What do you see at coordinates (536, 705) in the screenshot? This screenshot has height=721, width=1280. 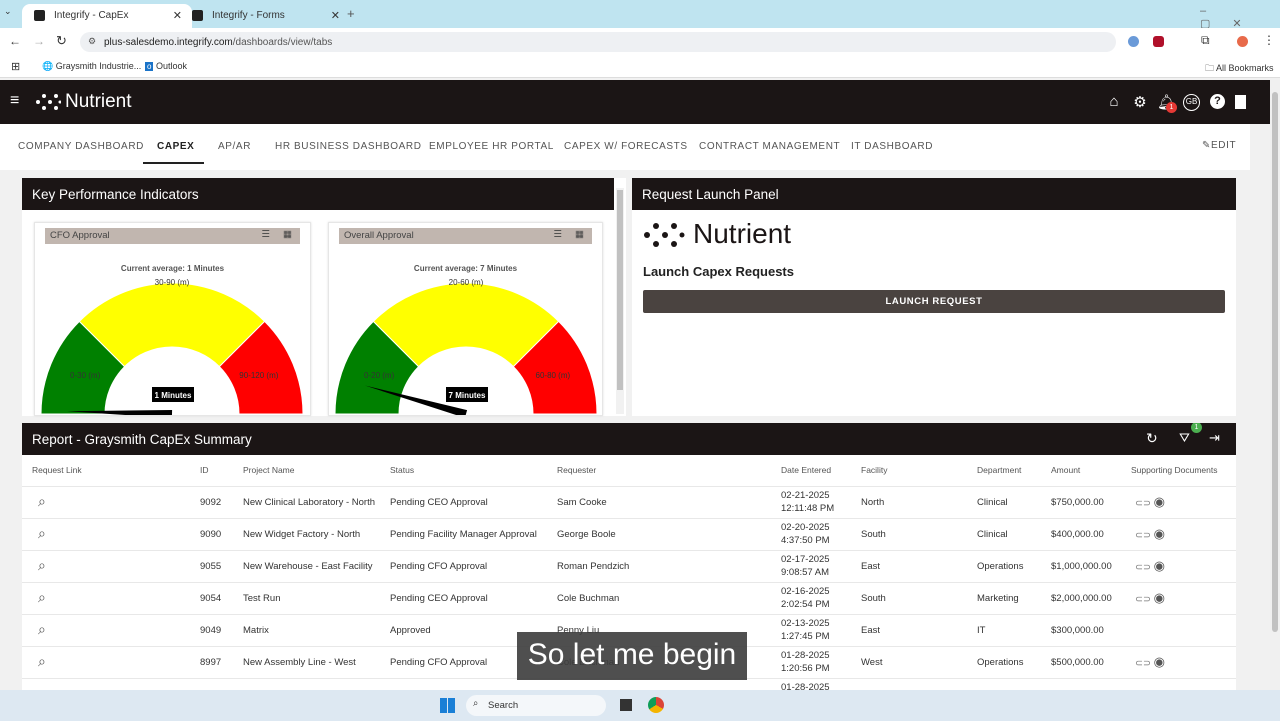 I see `taskbar-search: ⌕ Search` at bounding box center [536, 705].